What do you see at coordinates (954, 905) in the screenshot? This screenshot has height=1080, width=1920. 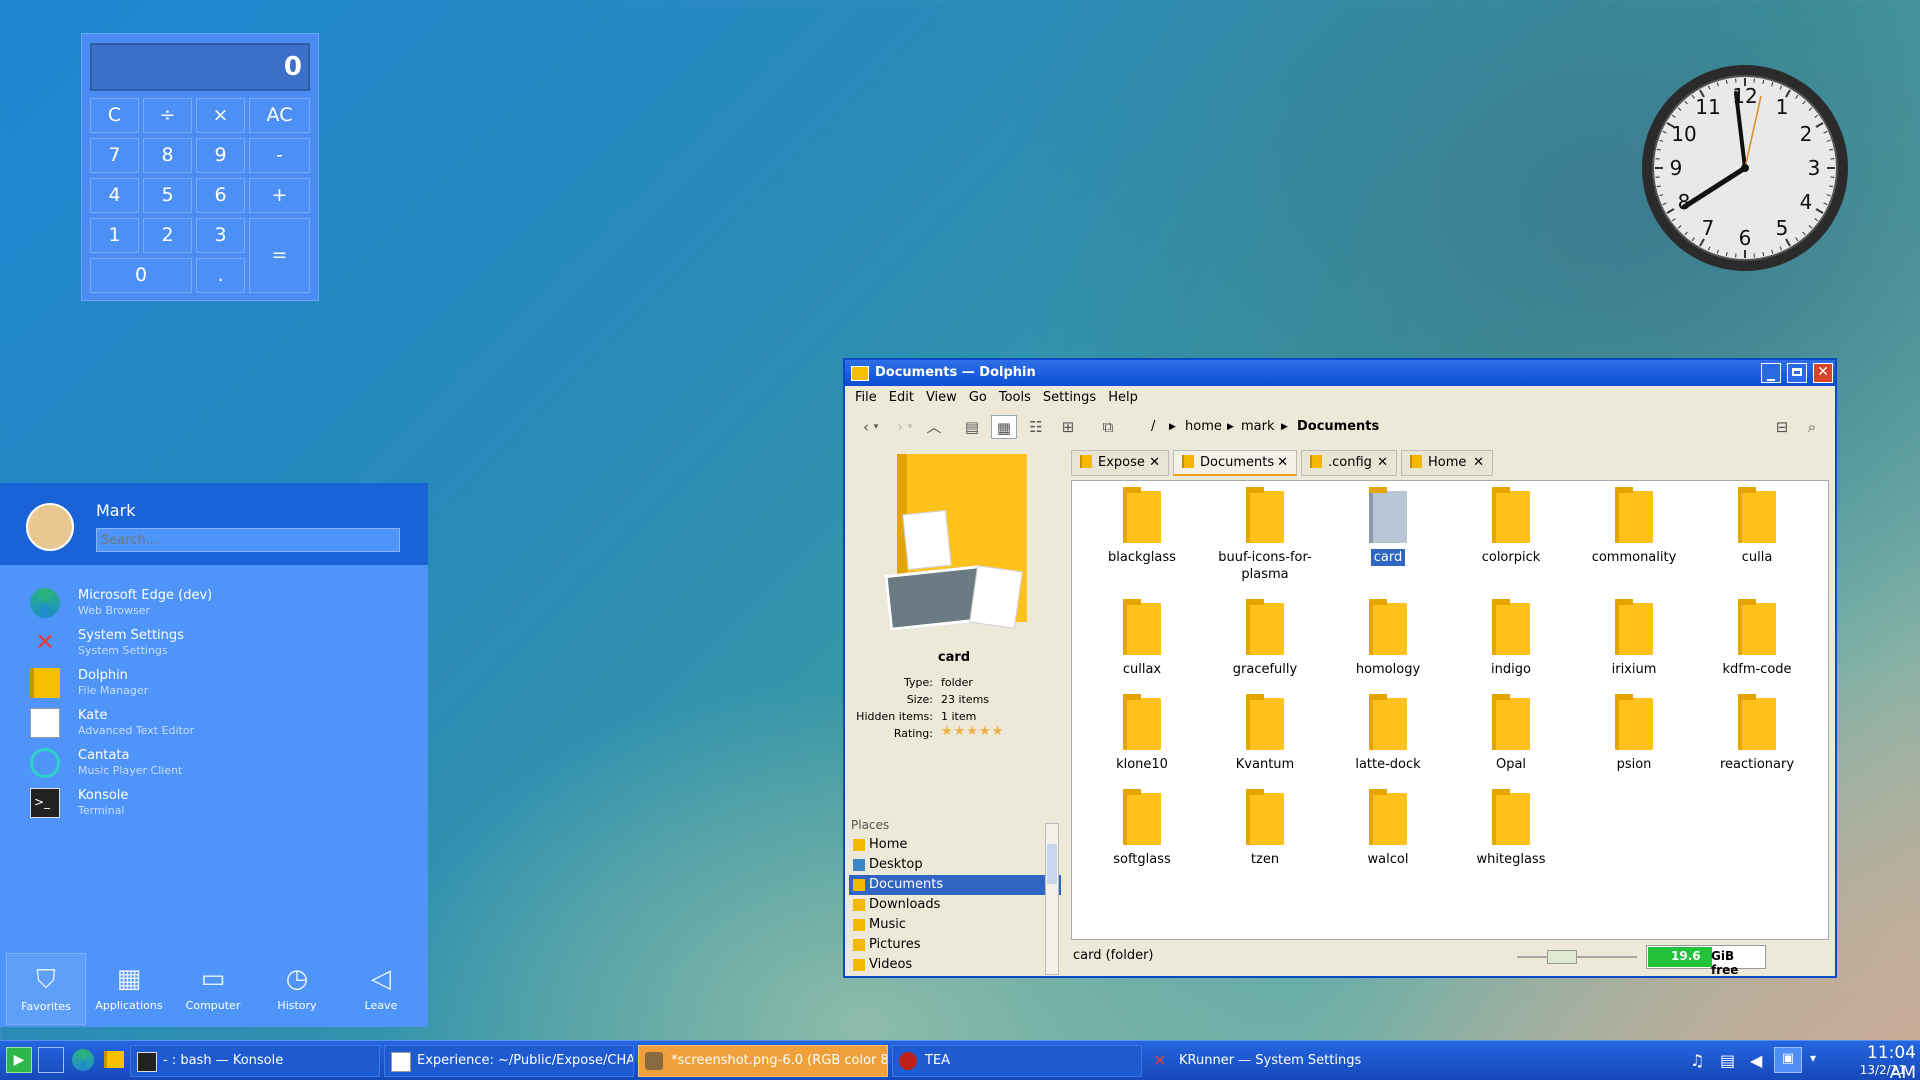 I see `places-item-downloads: Downloads` at bounding box center [954, 905].